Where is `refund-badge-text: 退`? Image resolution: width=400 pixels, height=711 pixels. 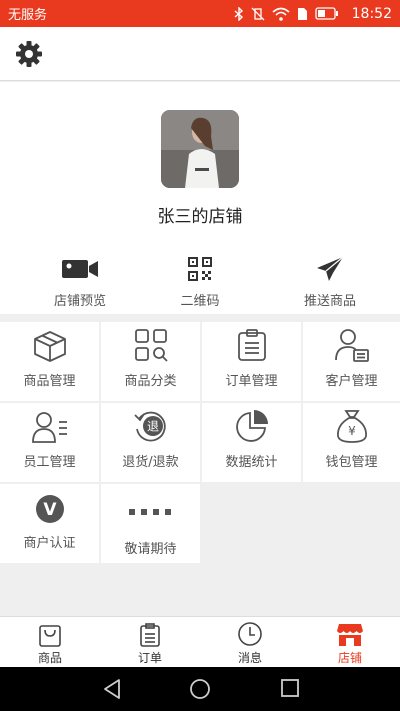 refund-badge-text: 退 is located at coordinates (152, 427).